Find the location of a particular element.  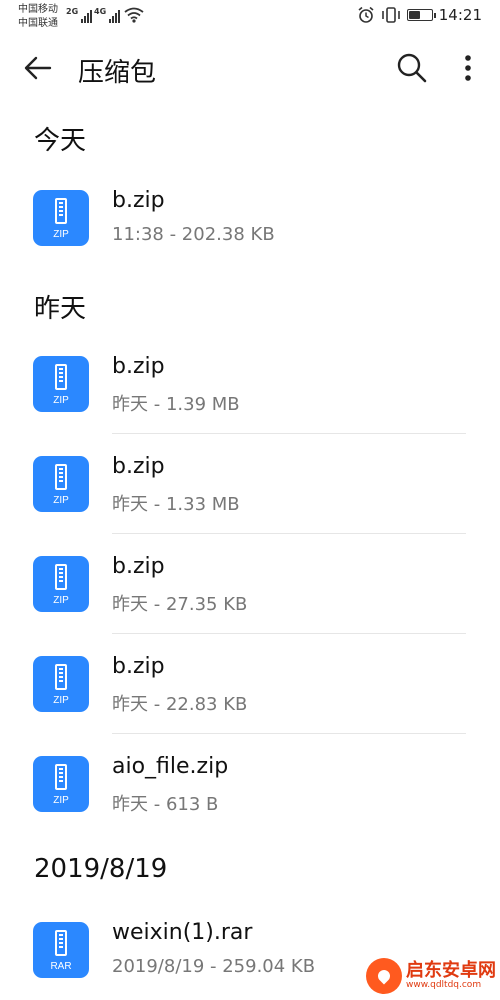

list-item: ZIP b.zip 昨天 - 22.83 KB is located at coordinates (250, 684).